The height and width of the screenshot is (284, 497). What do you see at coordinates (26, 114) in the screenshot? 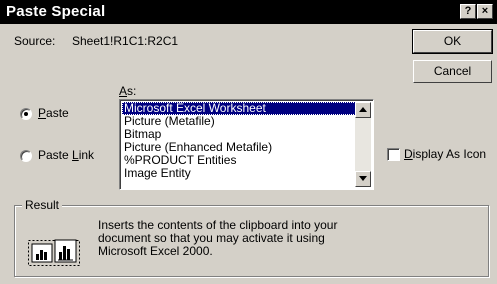
I see `paste-radio` at bounding box center [26, 114].